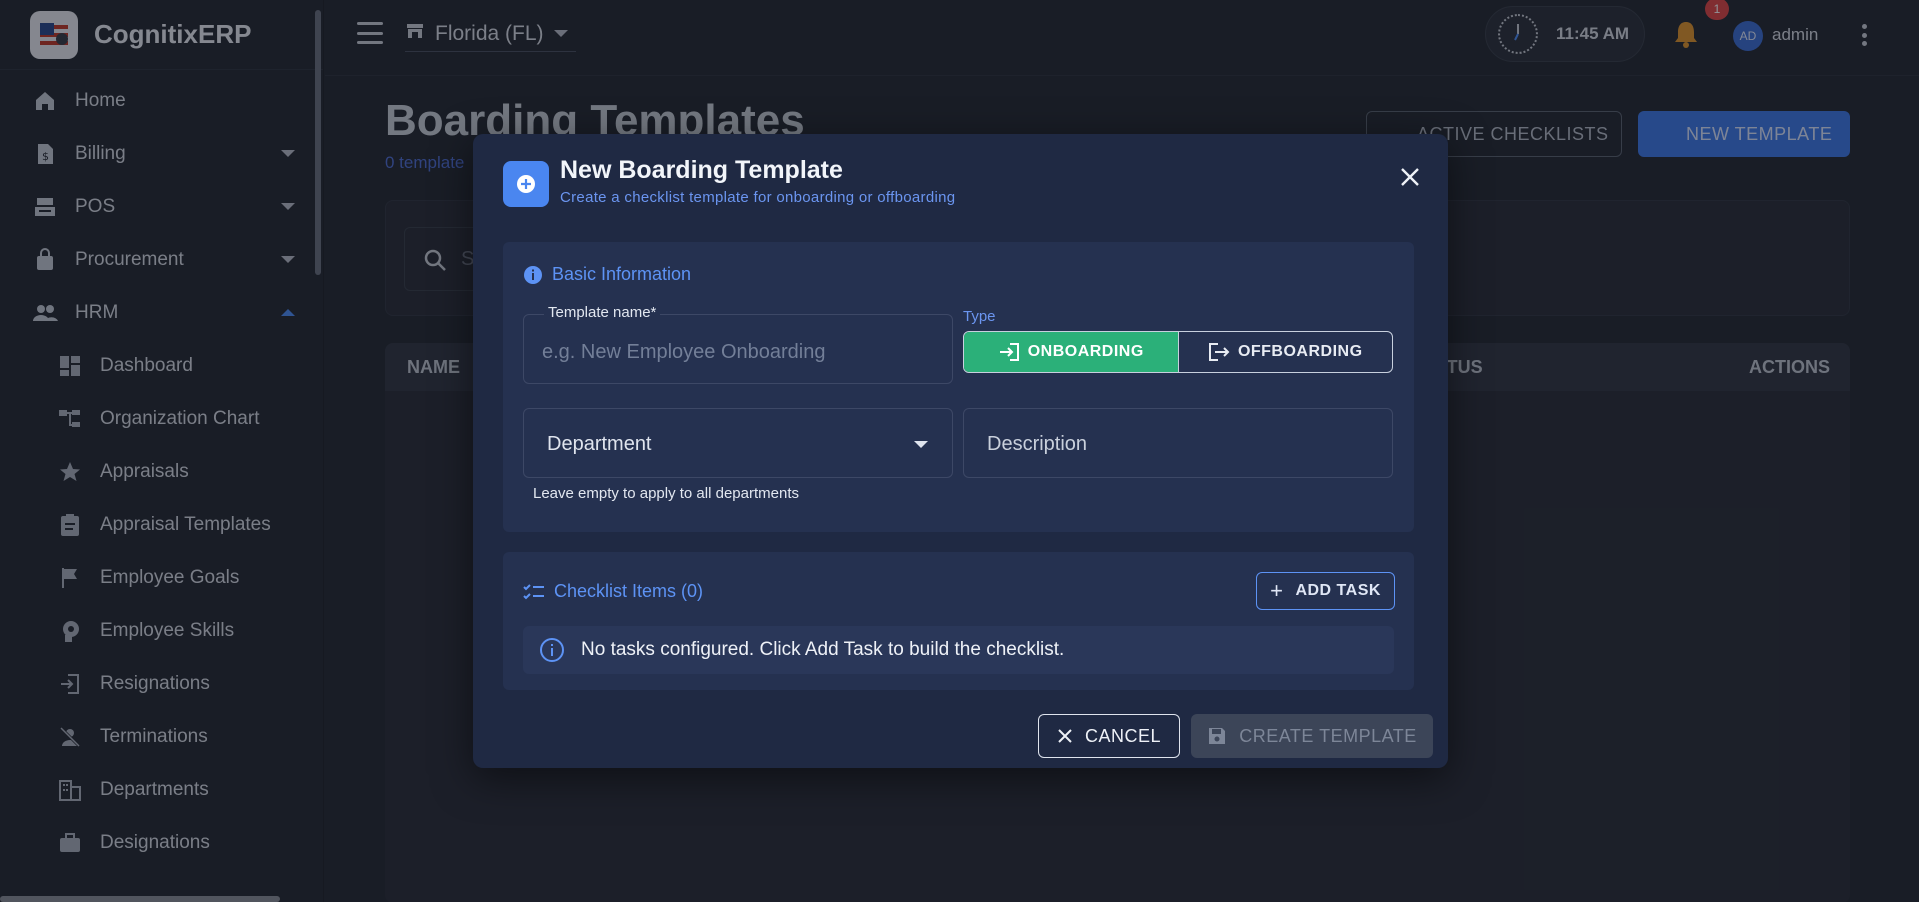 This screenshot has width=1919, height=902. I want to click on info-outline-icon, so click(552, 650).